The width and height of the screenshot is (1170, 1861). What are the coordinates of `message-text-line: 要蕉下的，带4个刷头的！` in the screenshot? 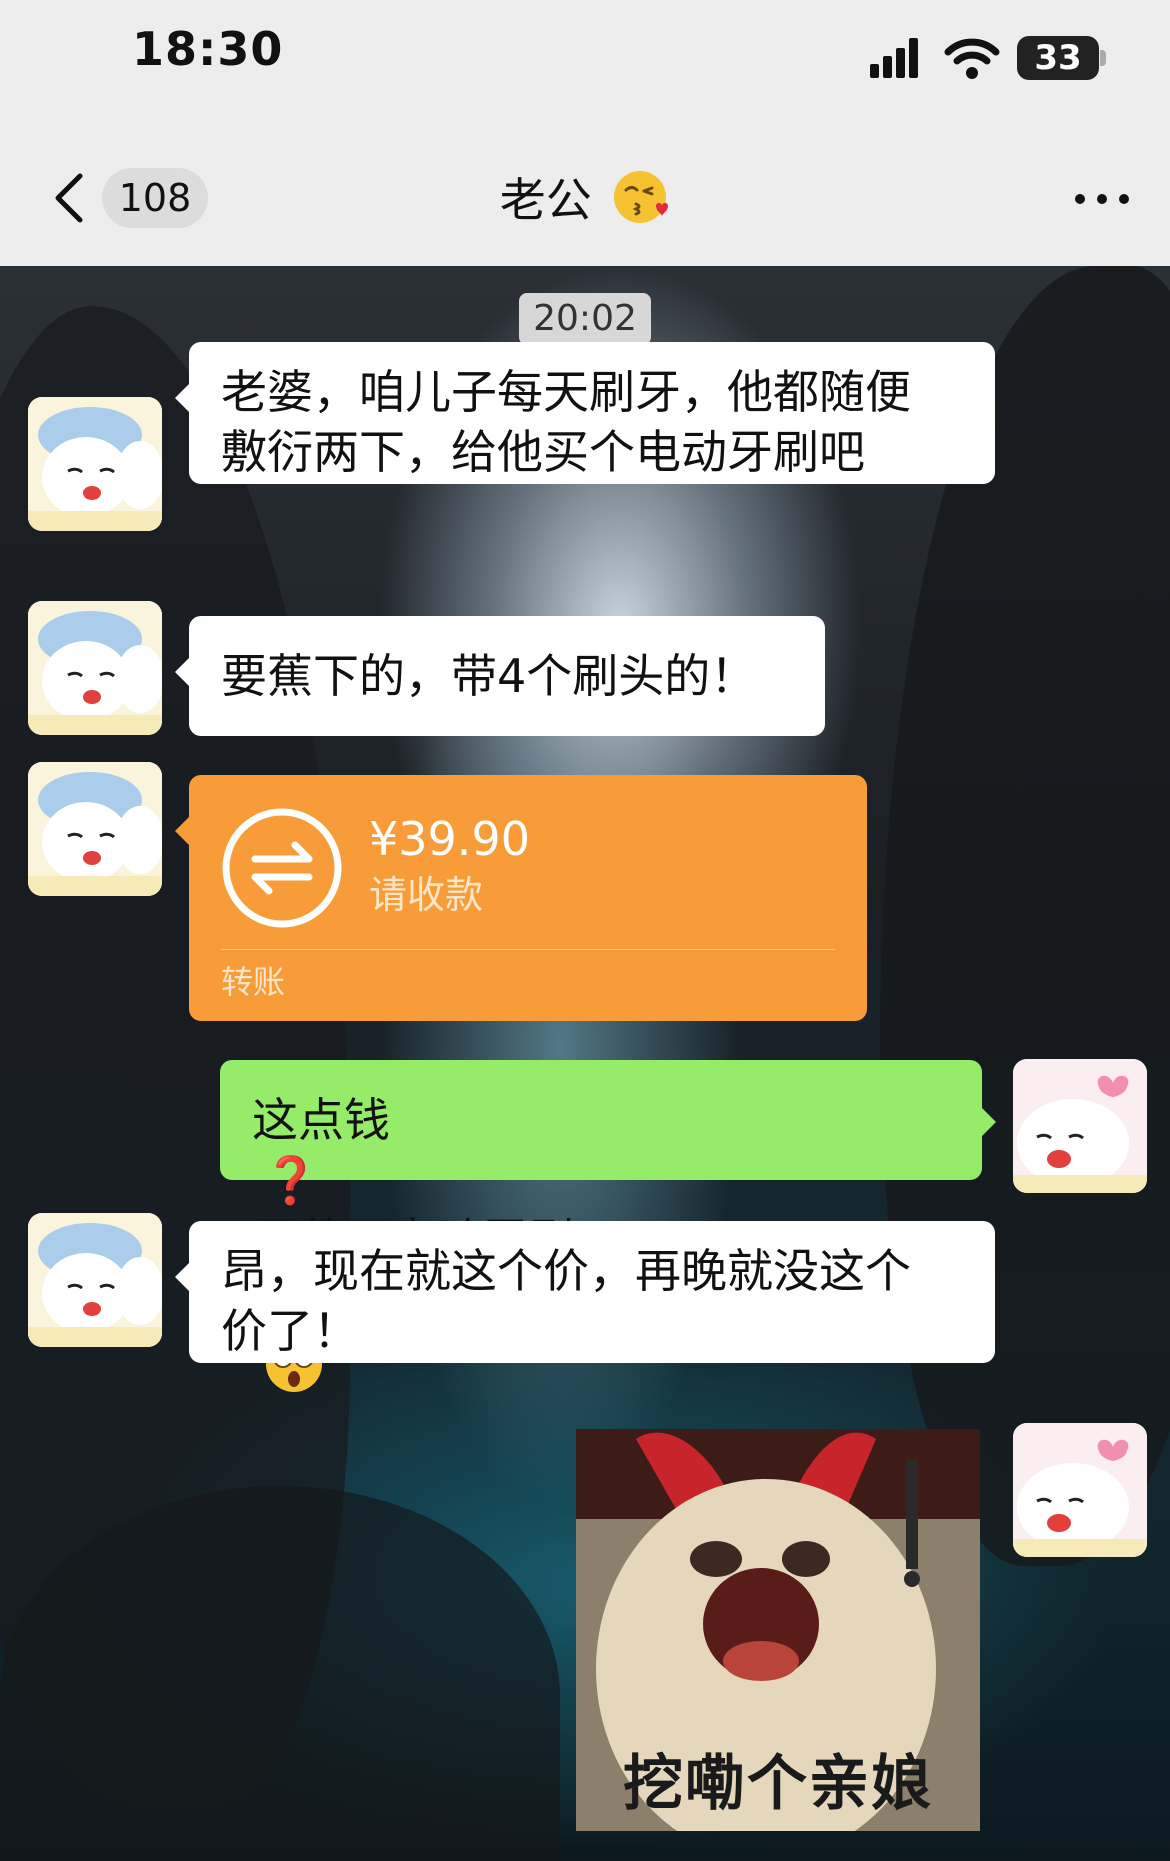 It's located at (489, 676).